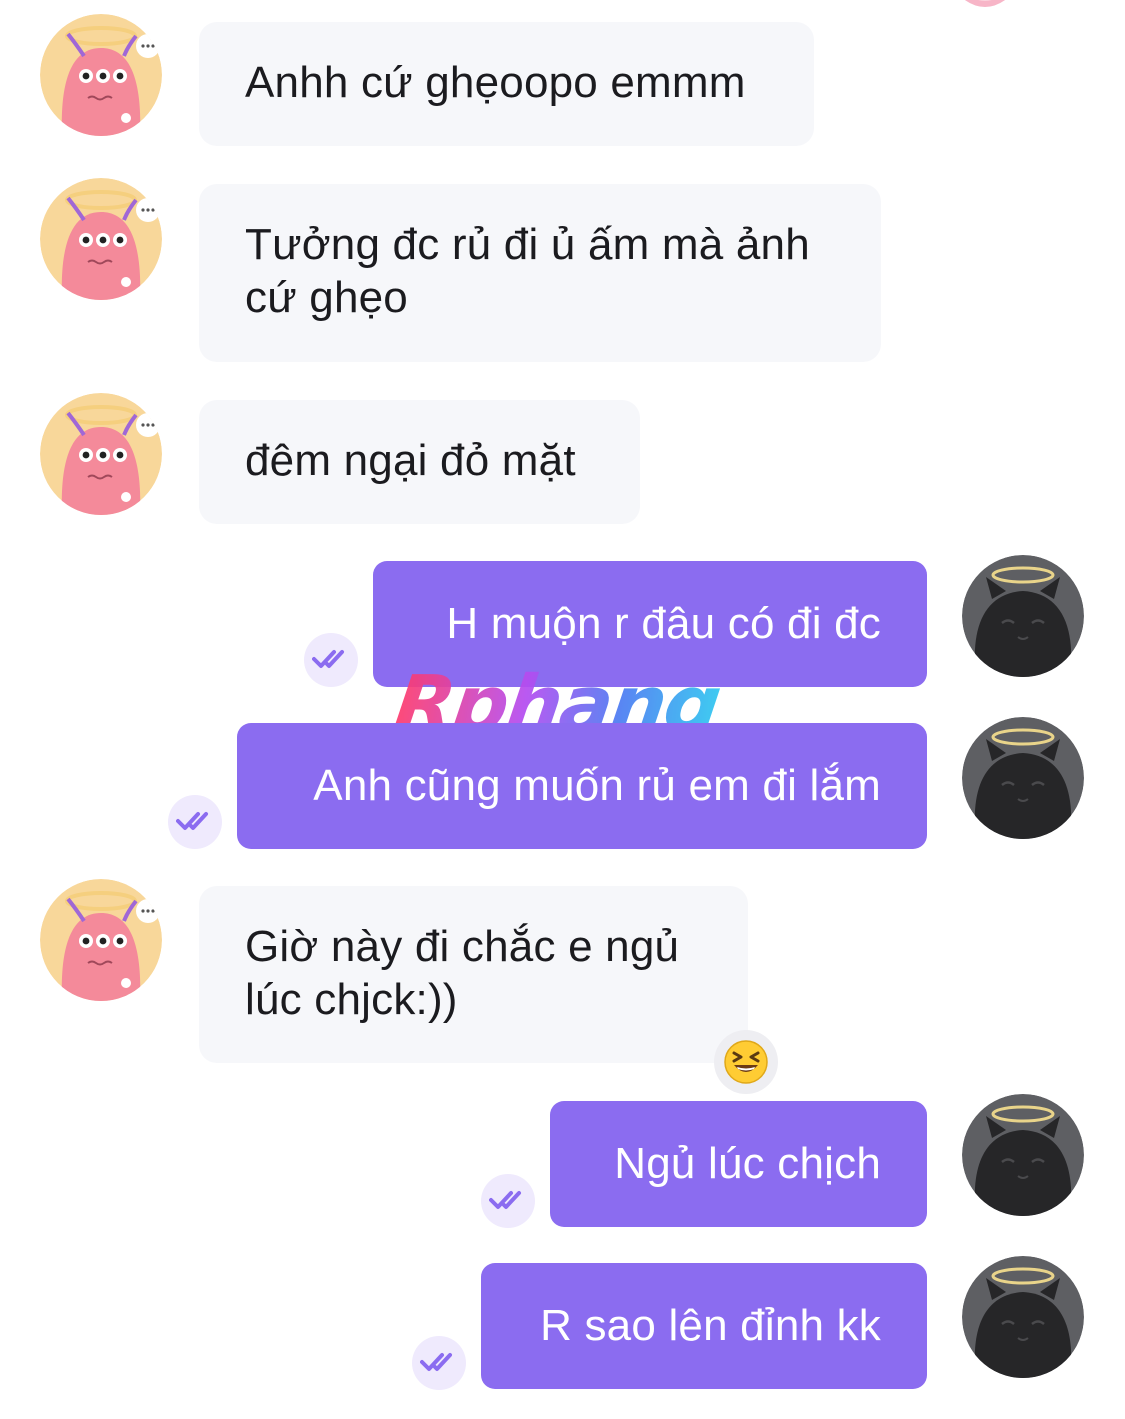 This screenshot has width=1125, height=1419. What do you see at coordinates (495, 82) in the screenshot?
I see `message-text: Anhh cứ ghẹoopo emmm` at bounding box center [495, 82].